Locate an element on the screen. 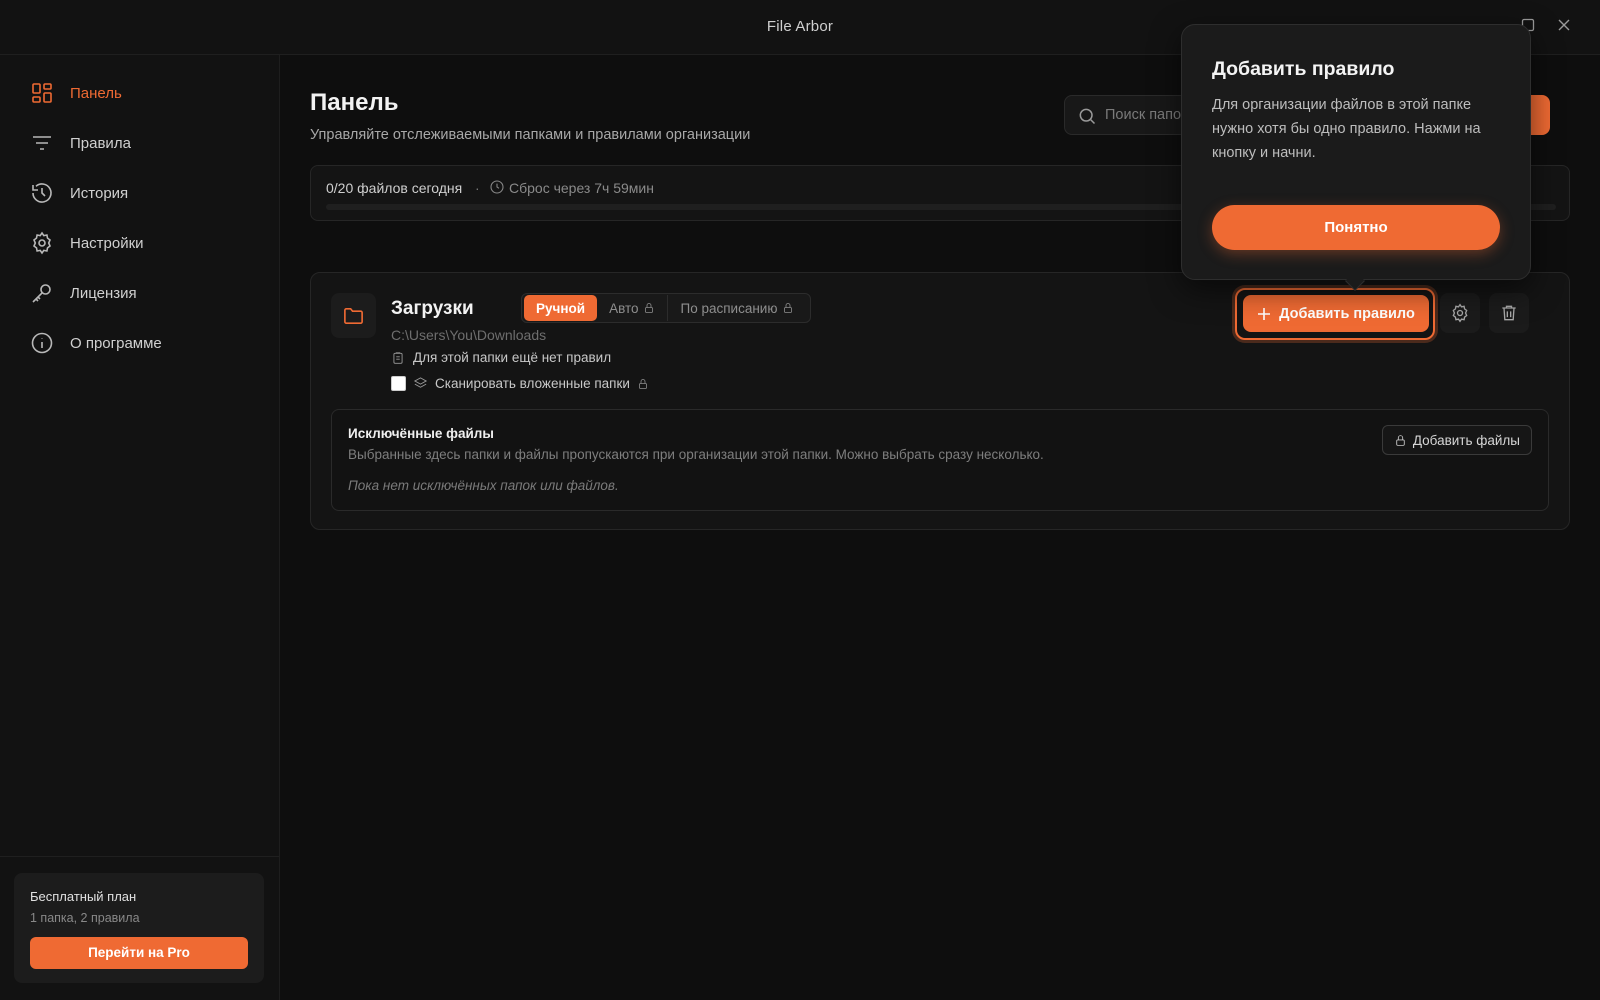 This screenshot has width=1600, height=1000. mode-selector: Ручной Авто По расписанию is located at coordinates (666, 308).